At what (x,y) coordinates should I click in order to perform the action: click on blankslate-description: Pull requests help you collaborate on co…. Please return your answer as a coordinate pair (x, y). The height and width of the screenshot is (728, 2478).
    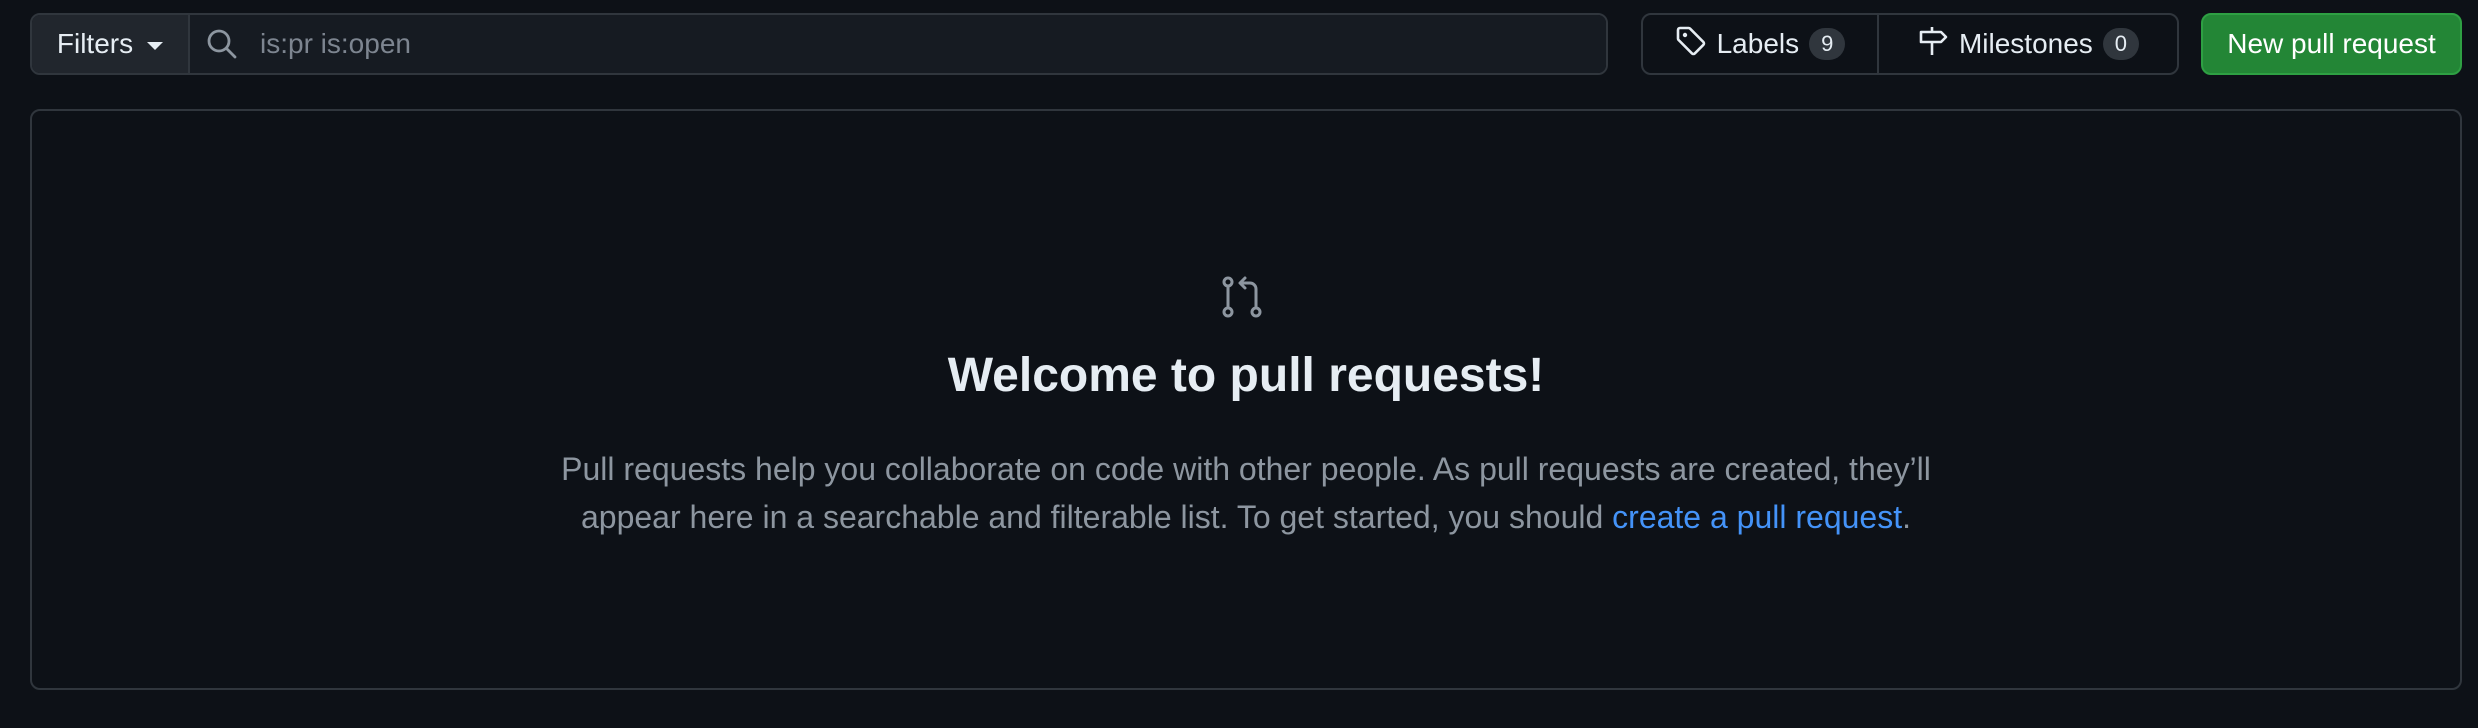
    Looking at the image, I should click on (1246, 493).